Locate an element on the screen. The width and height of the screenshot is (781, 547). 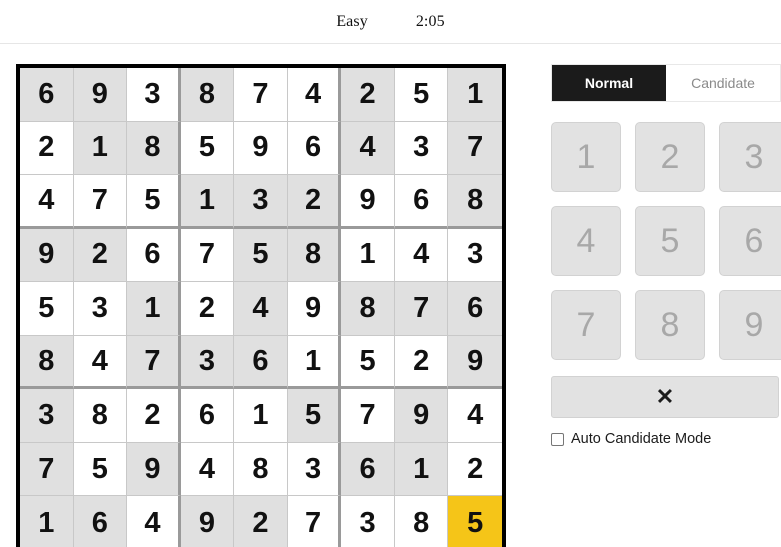
sudoku-cell-r6c9: 9 is located at coordinates (475, 362).